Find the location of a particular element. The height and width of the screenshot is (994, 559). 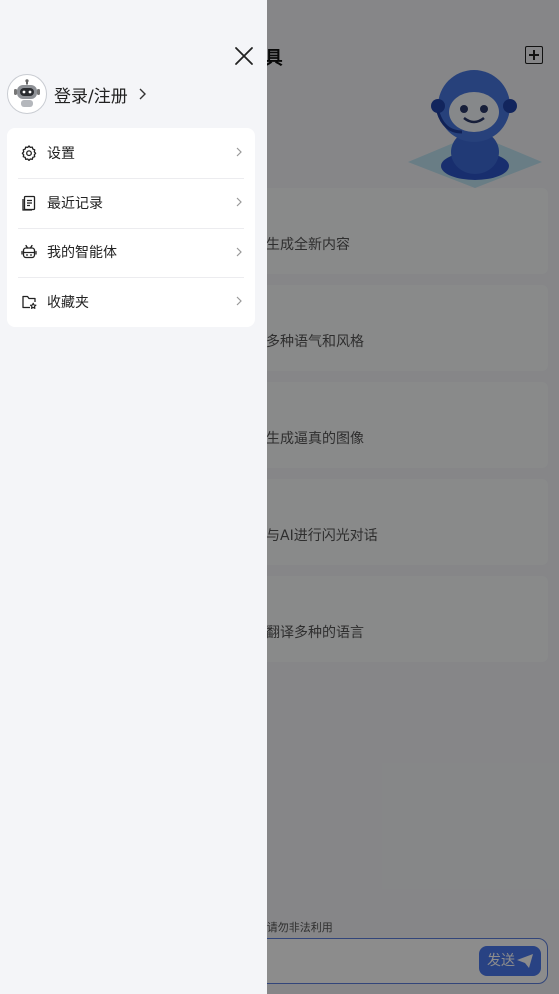

menu-item-favorites: 收藏夹 is located at coordinates (131, 302).